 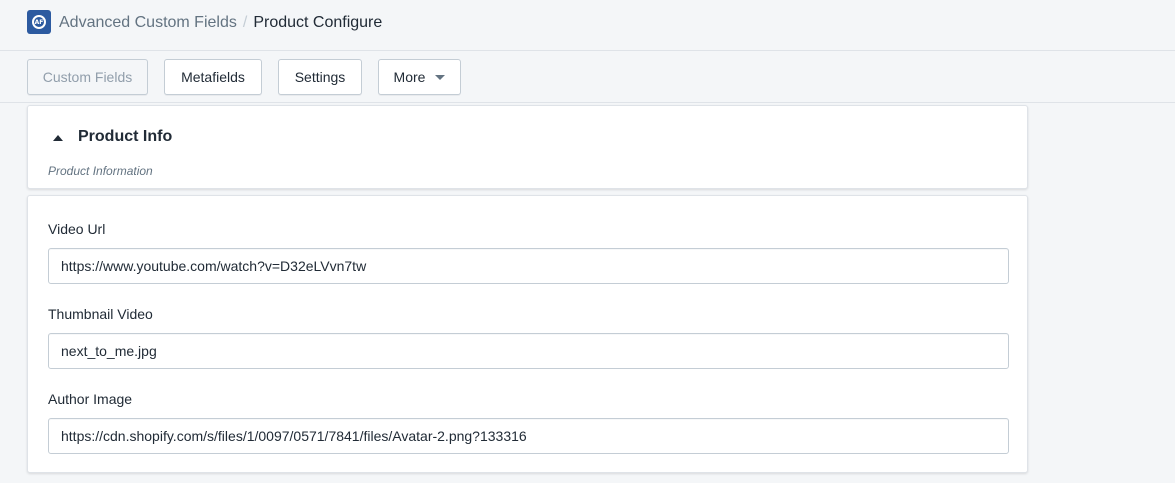 What do you see at coordinates (77, 229) in the screenshot?
I see `video-url-label: Video Url` at bounding box center [77, 229].